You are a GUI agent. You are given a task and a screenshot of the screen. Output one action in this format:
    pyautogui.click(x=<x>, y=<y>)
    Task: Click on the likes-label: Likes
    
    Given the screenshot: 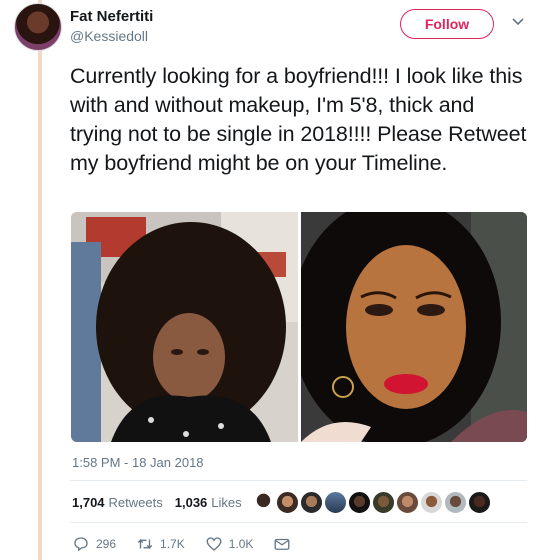 What is the action you would take?
    pyautogui.click(x=226, y=502)
    